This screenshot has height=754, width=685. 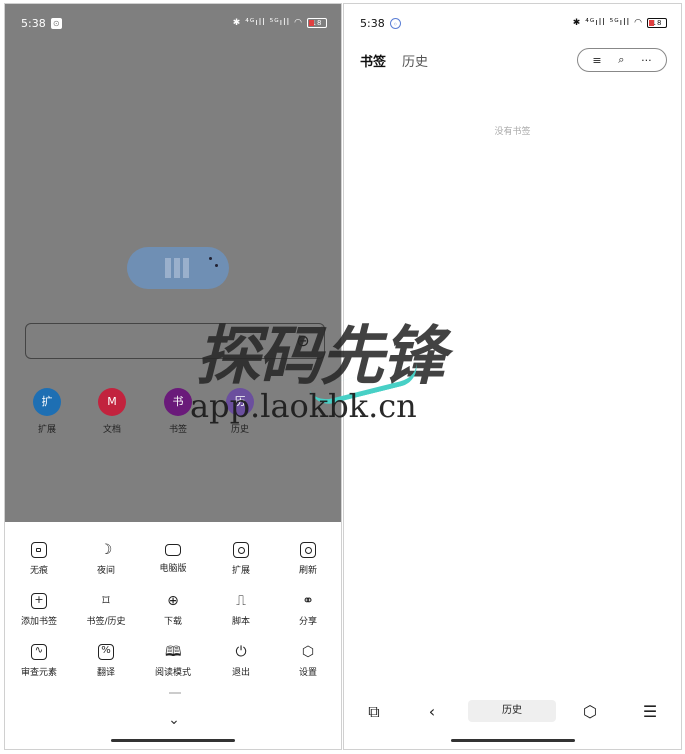 What do you see at coordinates (650, 712) in the screenshot?
I see `menu-icon: ☰` at bounding box center [650, 712].